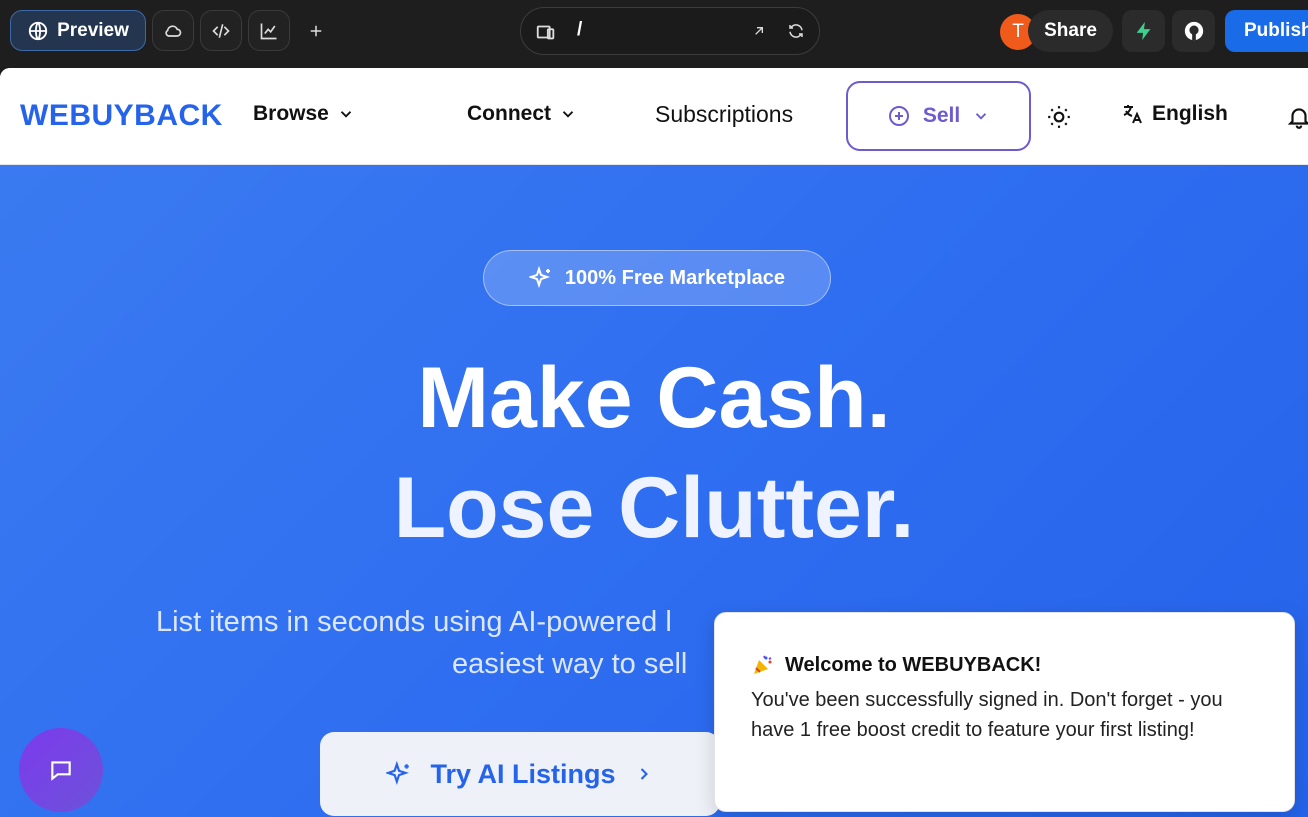 The height and width of the screenshot is (817, 1308). I want to click on sell-button: Sell, so click(938, 116).